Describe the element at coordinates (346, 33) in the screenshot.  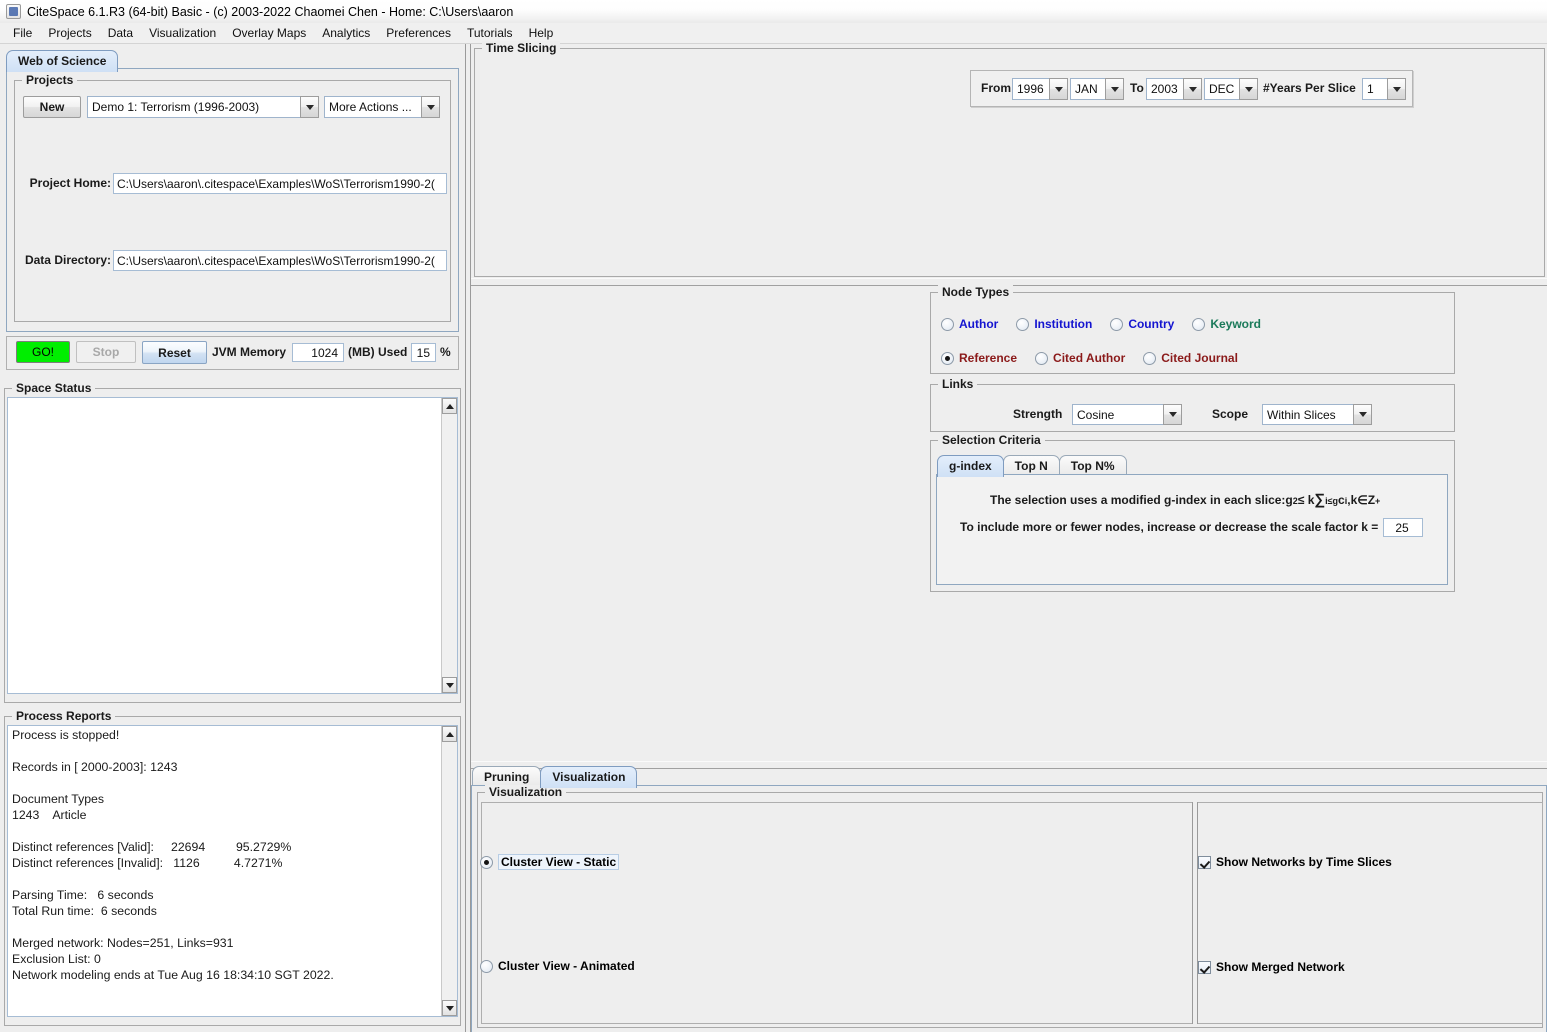
I see `menu-analytics: Analytics` at that location.